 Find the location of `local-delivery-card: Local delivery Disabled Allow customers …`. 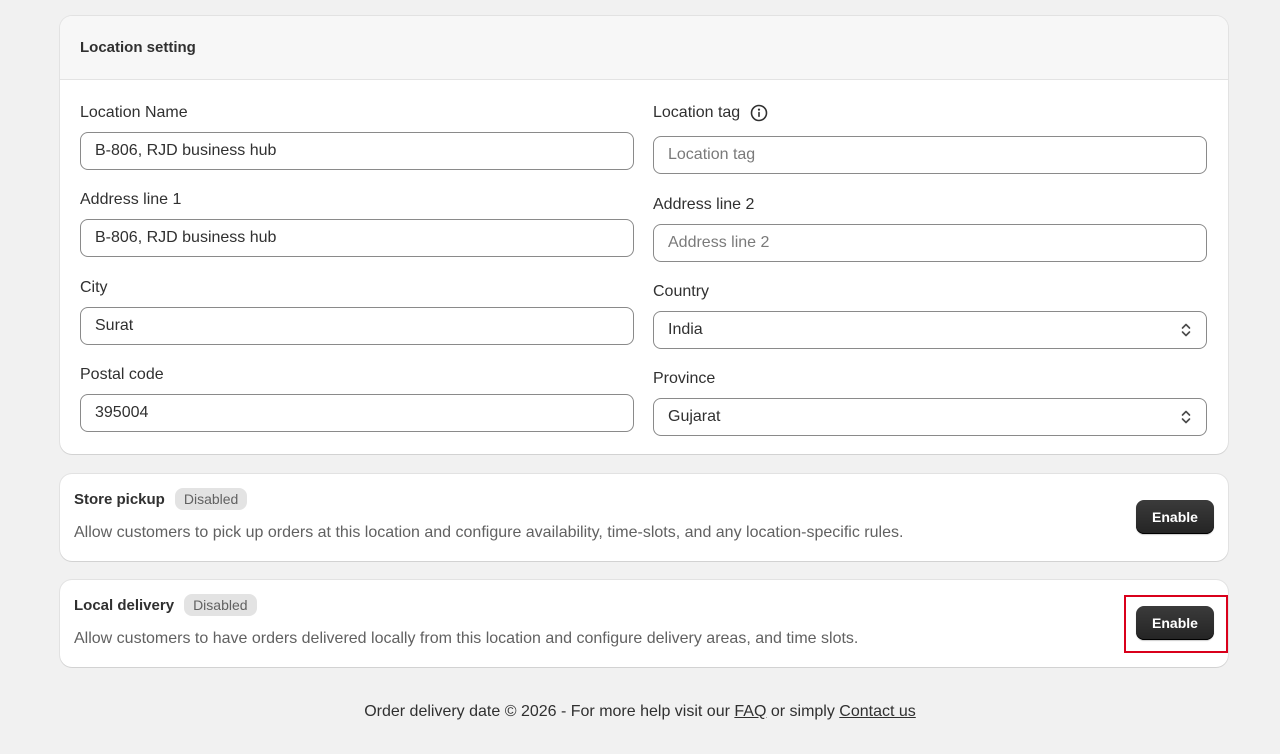

local-delivery-card: Local delivery Disabled Allow customers … is located at coordinates (644, 623).